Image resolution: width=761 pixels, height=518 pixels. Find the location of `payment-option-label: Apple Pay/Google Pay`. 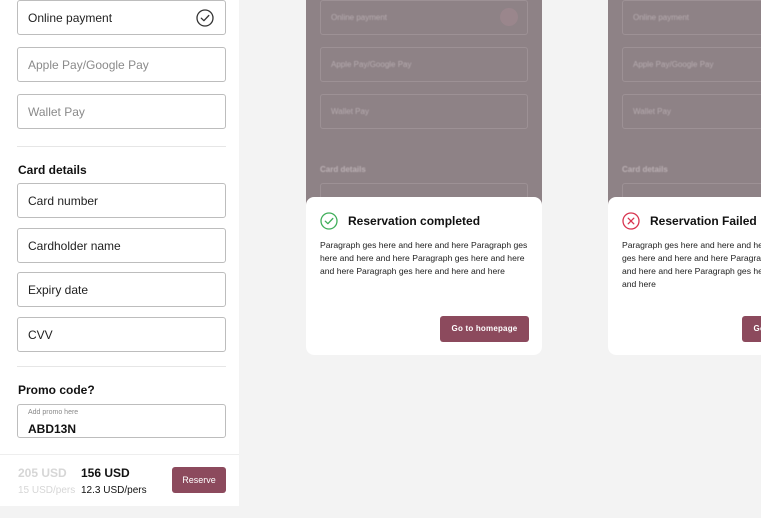

payment-option-label: Apple Pay/Google Pay is located at coordinates (88, 65).